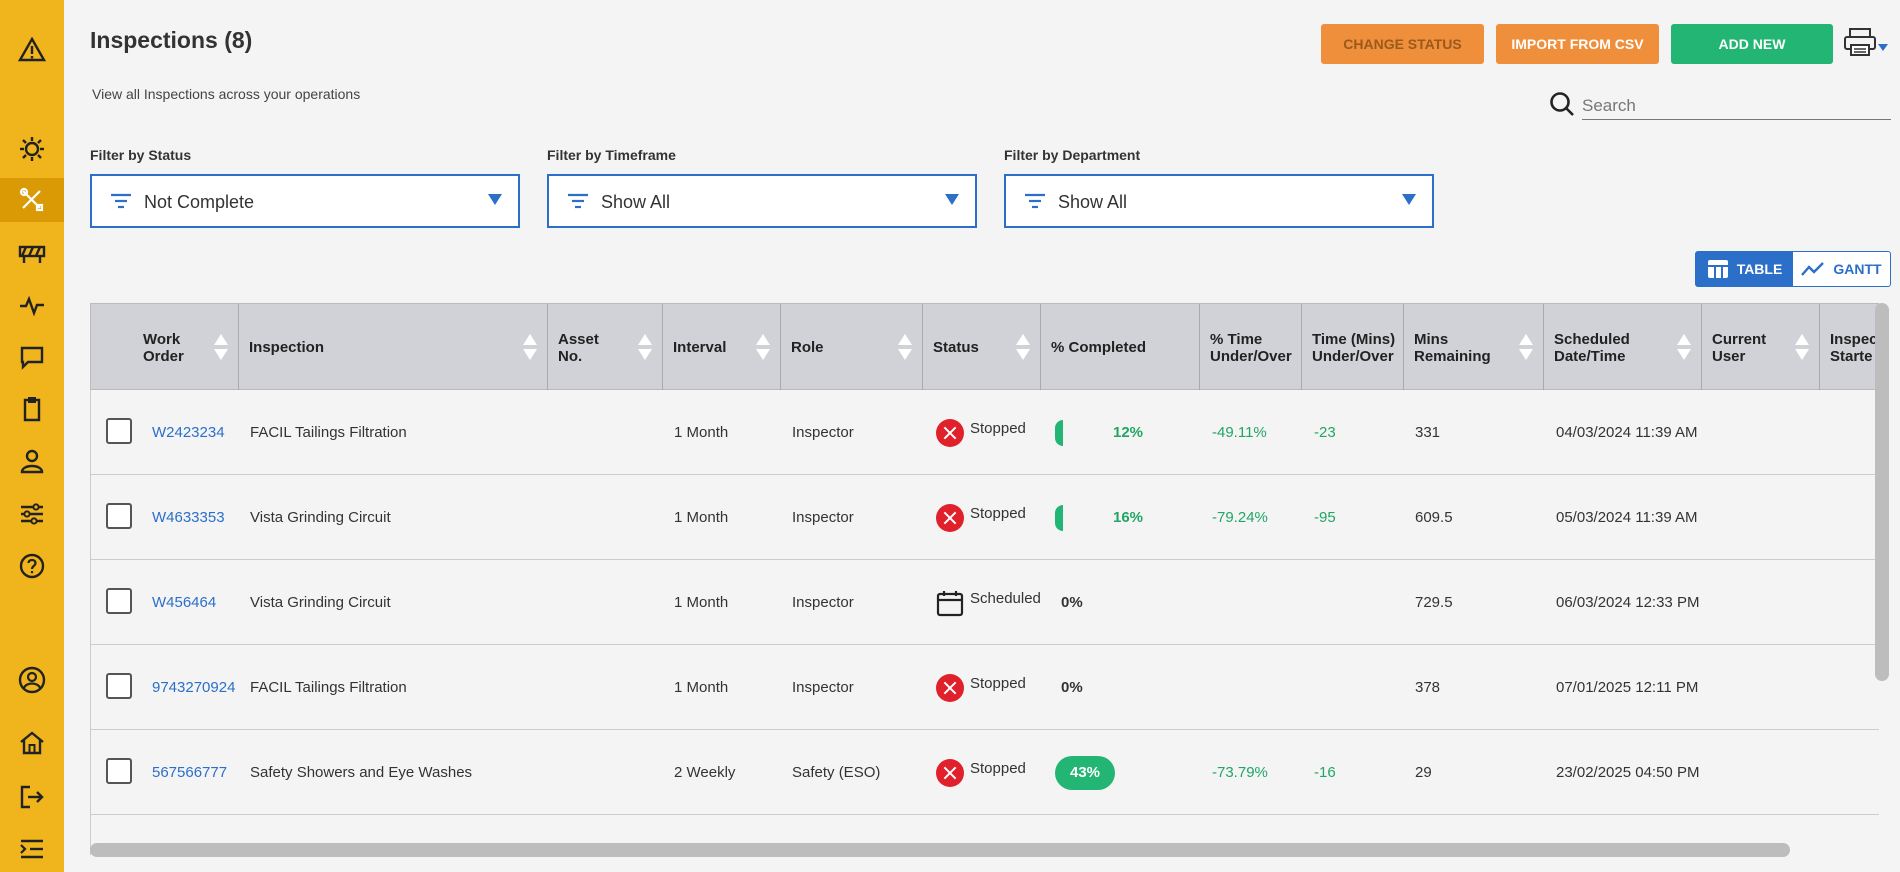 The height and width of the screenshot is (872, 1900). I want to click on mins-remaining: 331, so click(1428, 432).